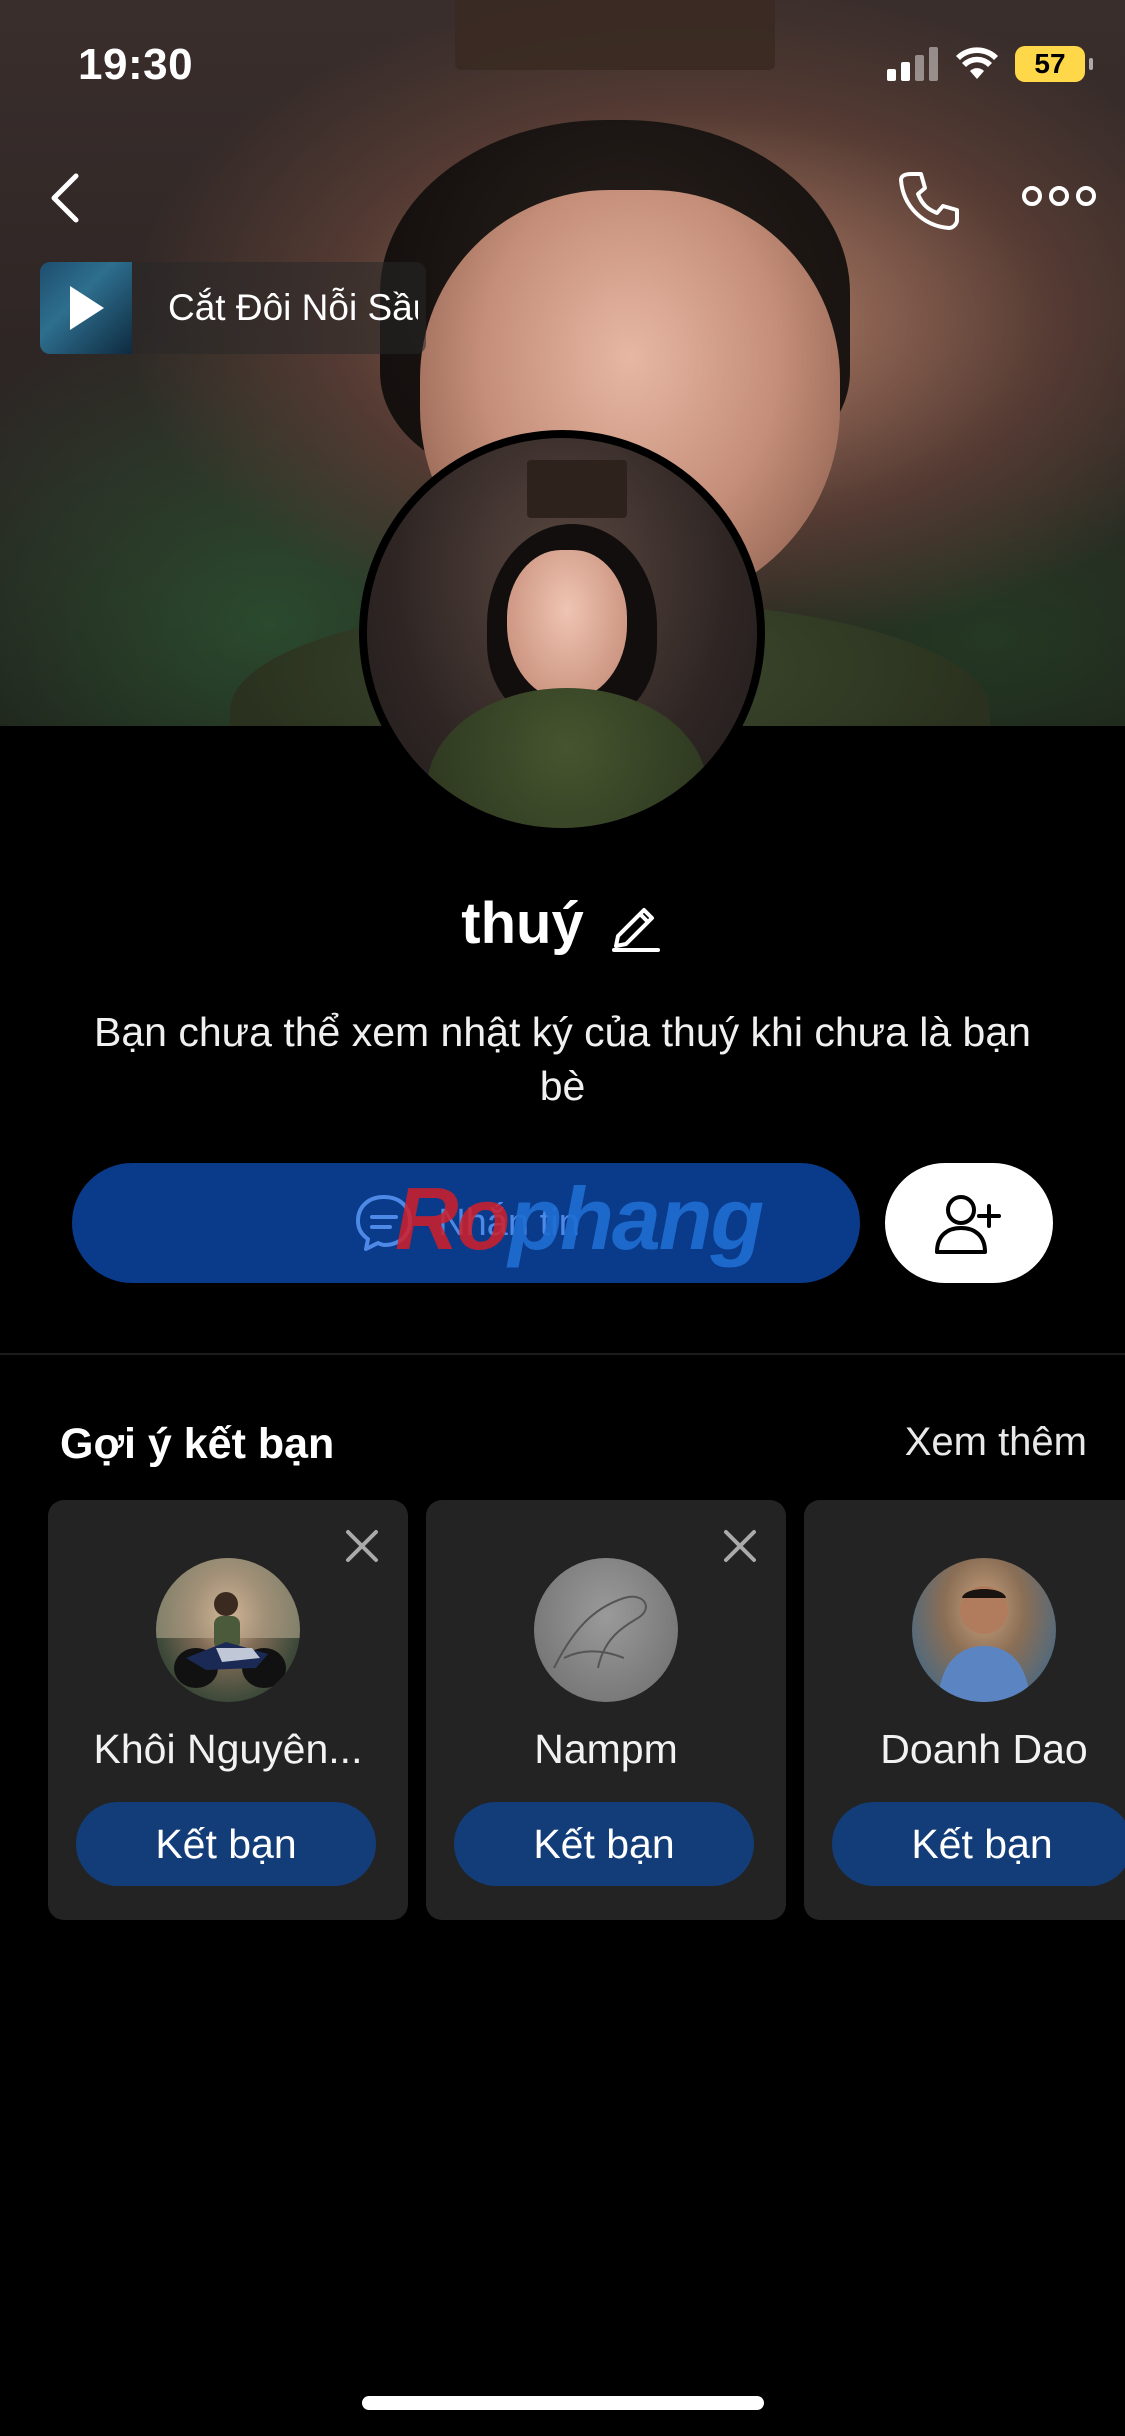 The width and height of the screenshot is (1125, 2436). I want to click on chat-bubble-icon, so click(384, 1223).